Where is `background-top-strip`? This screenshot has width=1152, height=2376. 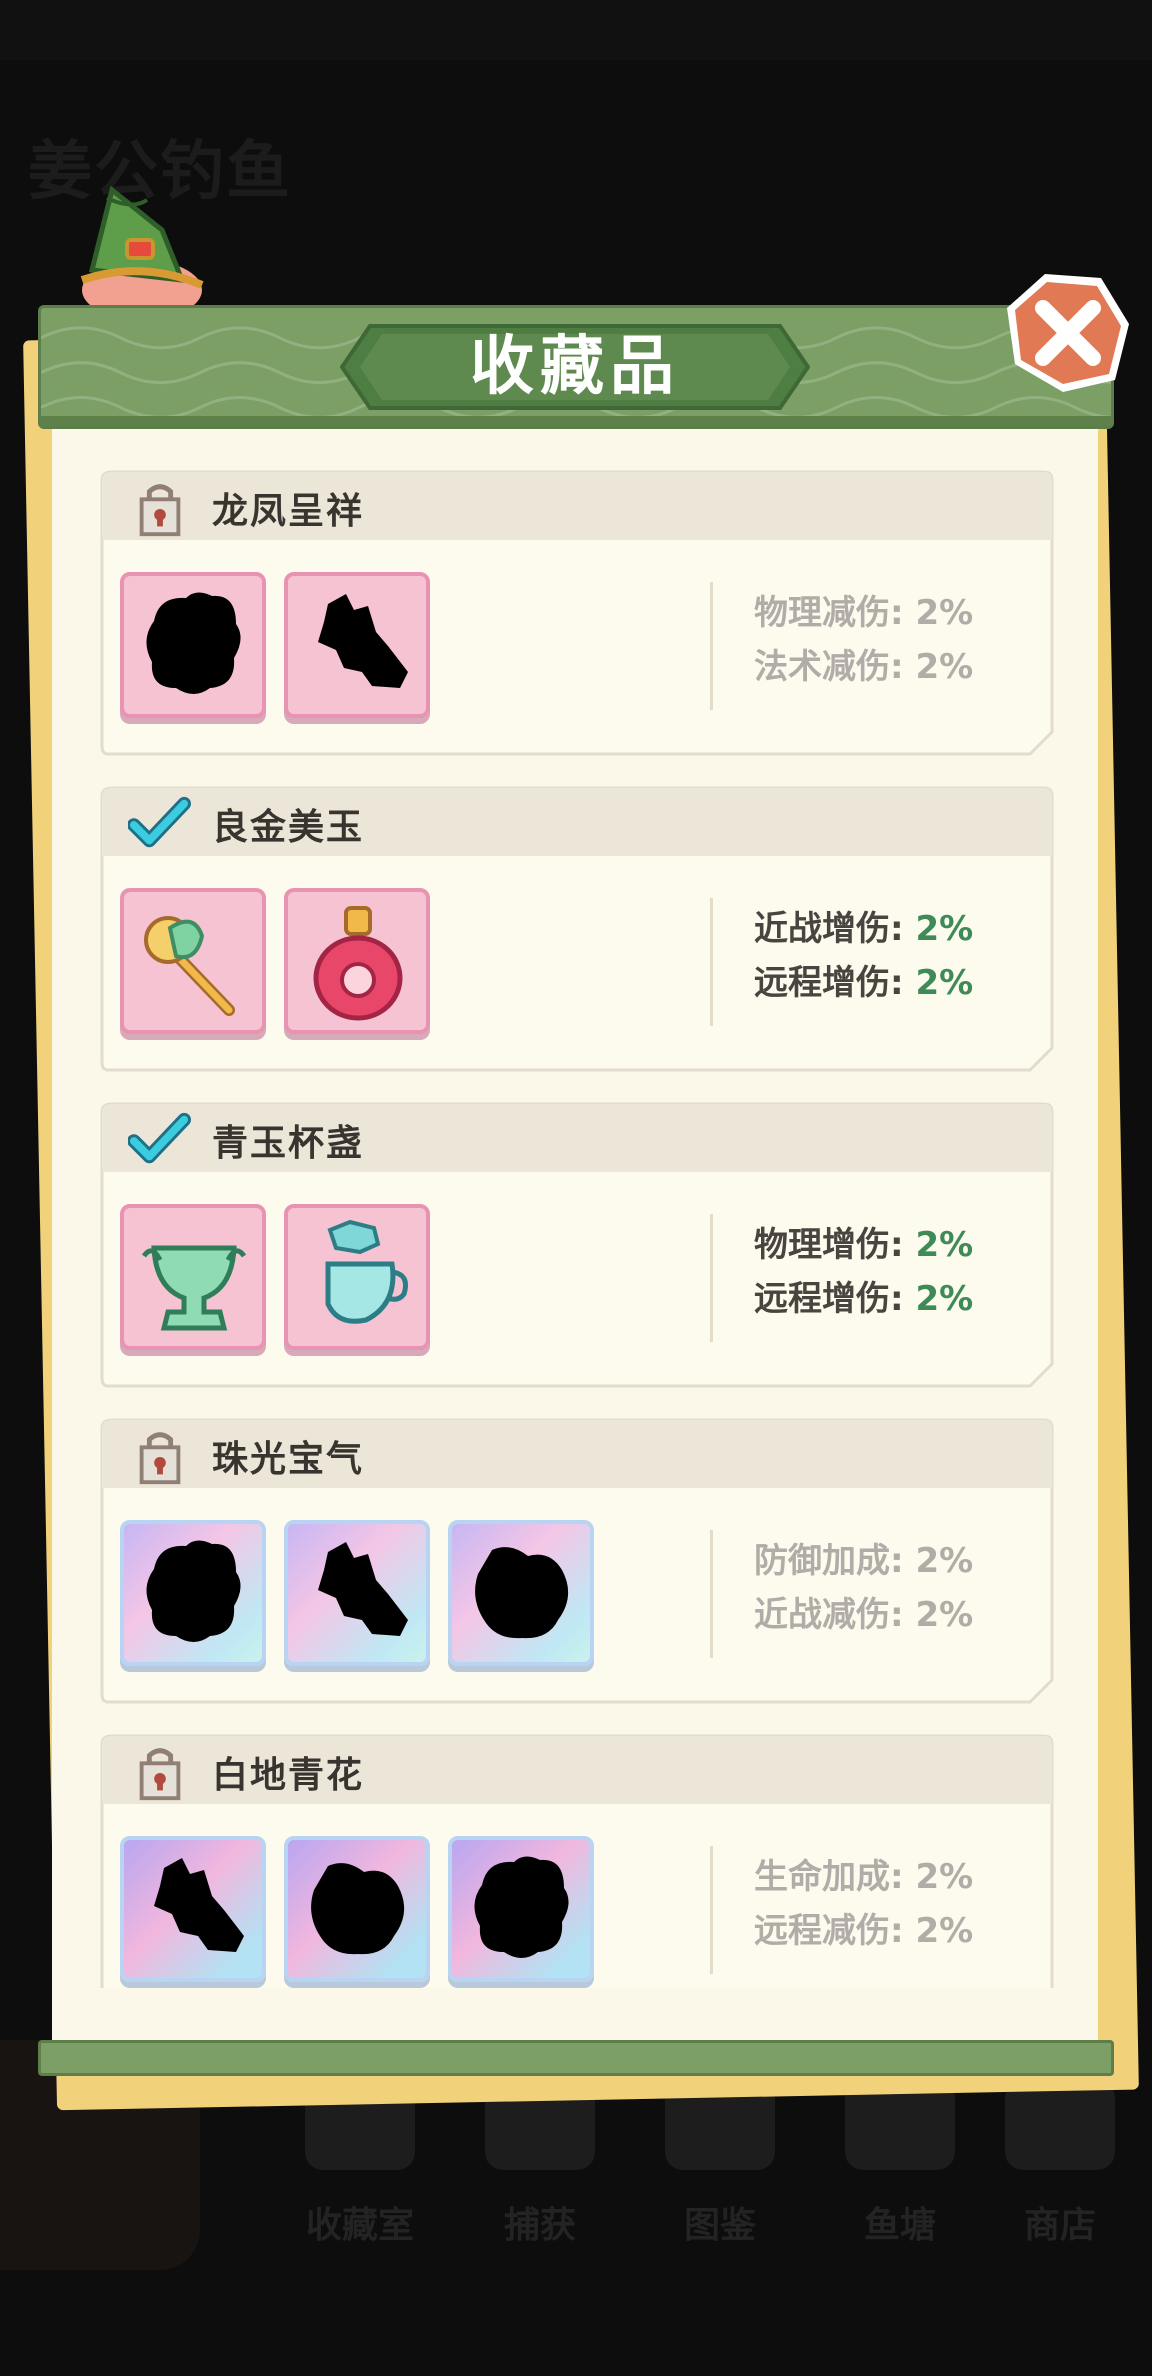
background-top-strip is located at coordinates (576, 30).